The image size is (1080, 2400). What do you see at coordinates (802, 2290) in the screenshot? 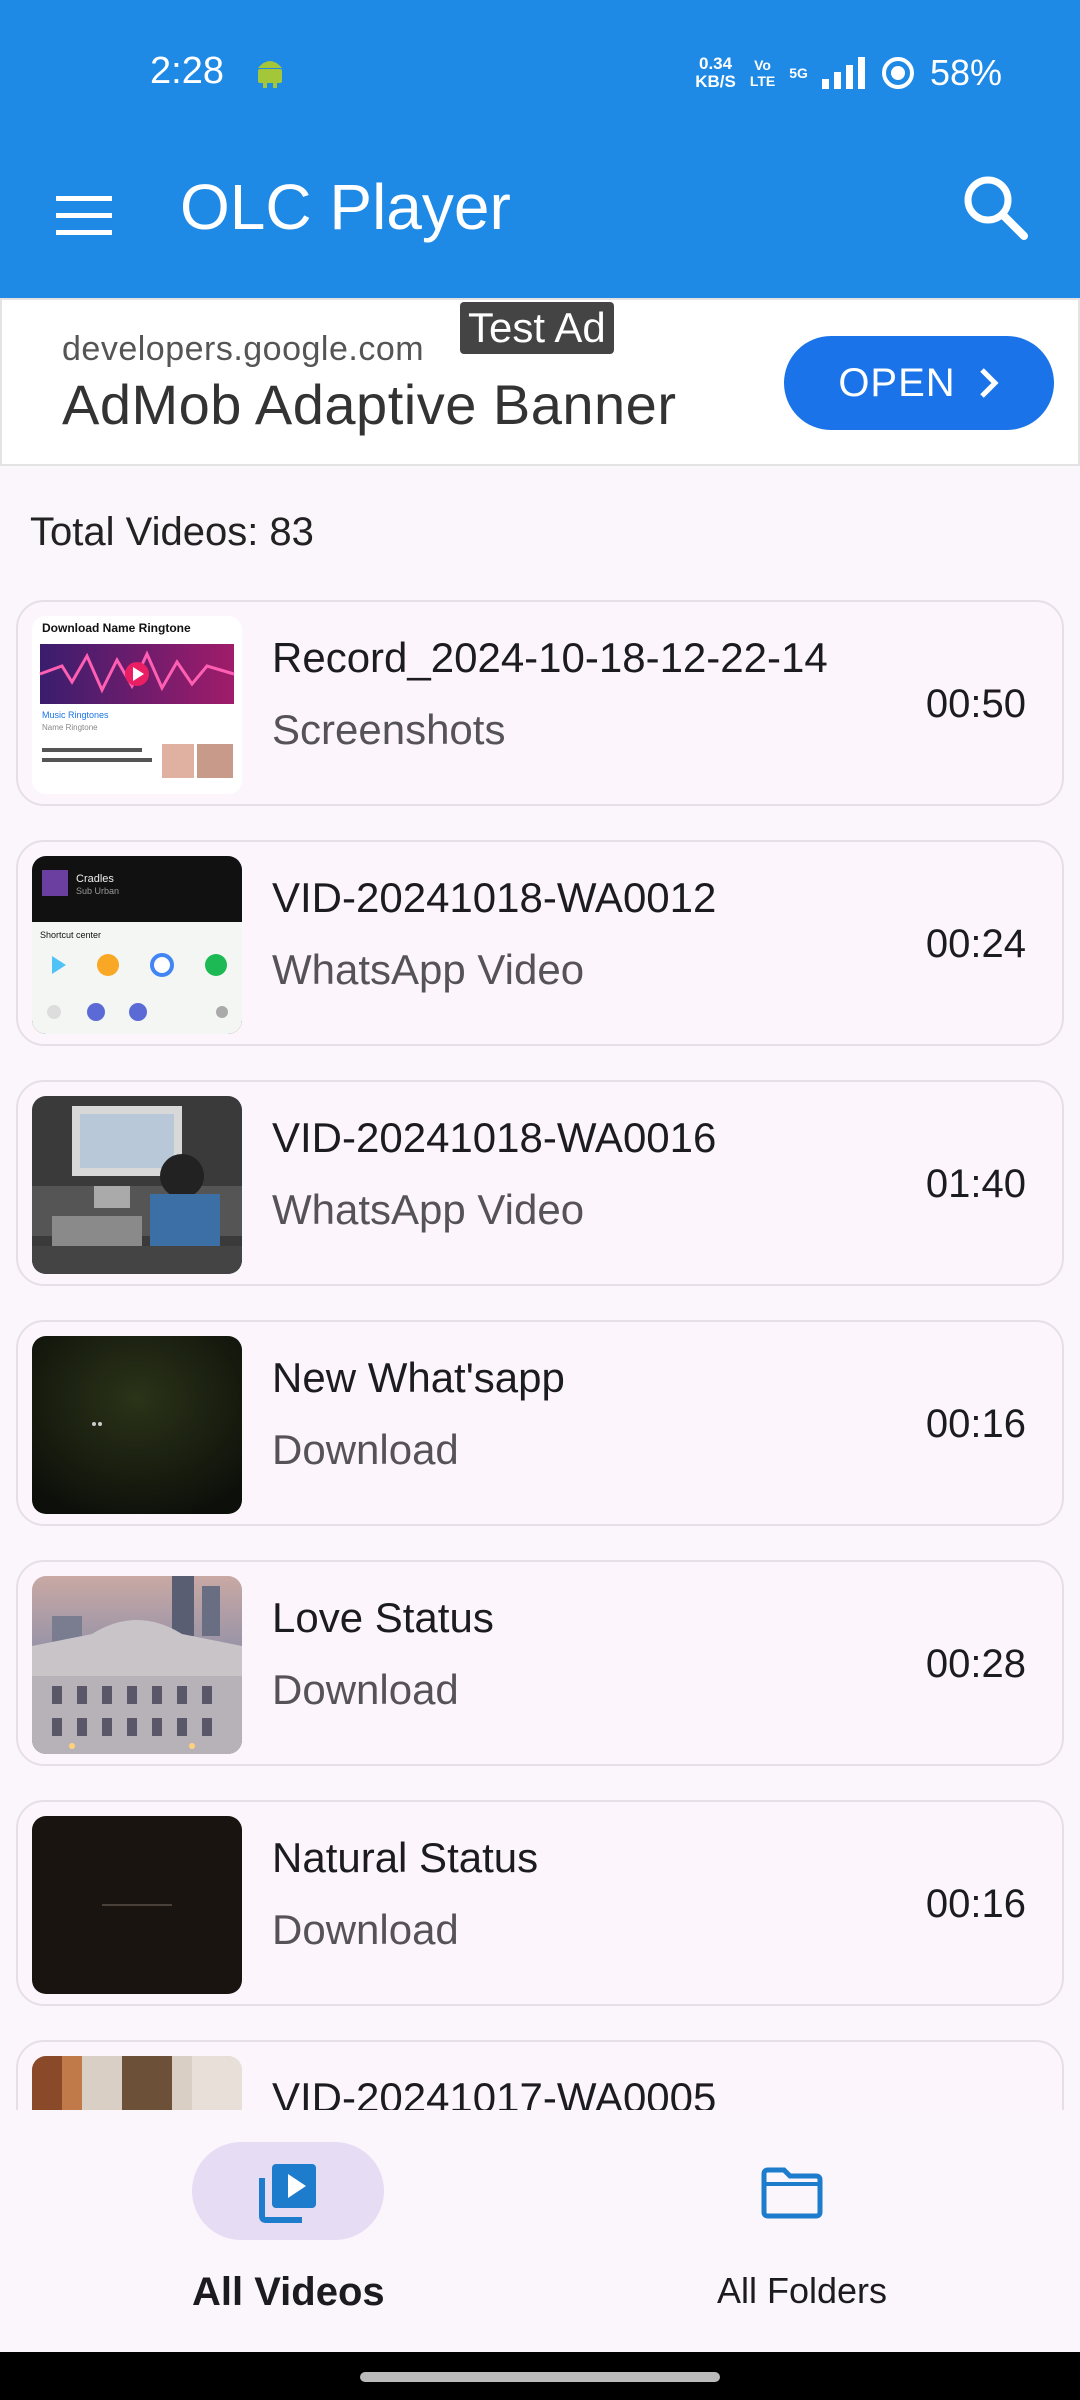
I see `nav-label-all-folders: All Folders` at bounding box center [802, 2290].